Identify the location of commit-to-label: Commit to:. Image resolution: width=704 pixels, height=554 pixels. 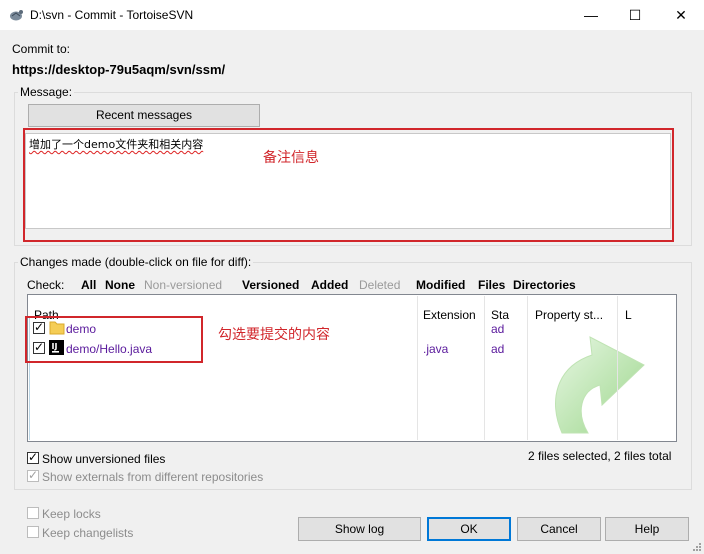
(41, 49).